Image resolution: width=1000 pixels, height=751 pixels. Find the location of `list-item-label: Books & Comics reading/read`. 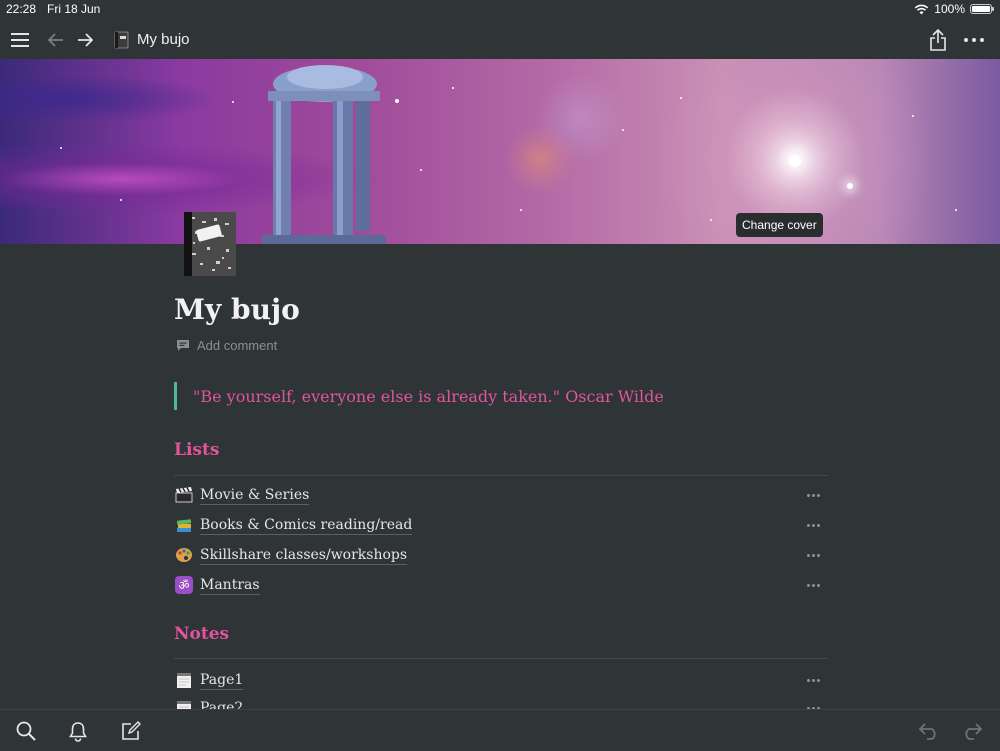

list-item-label: Books & Comics reading/read is located at coordinates (306, 525).